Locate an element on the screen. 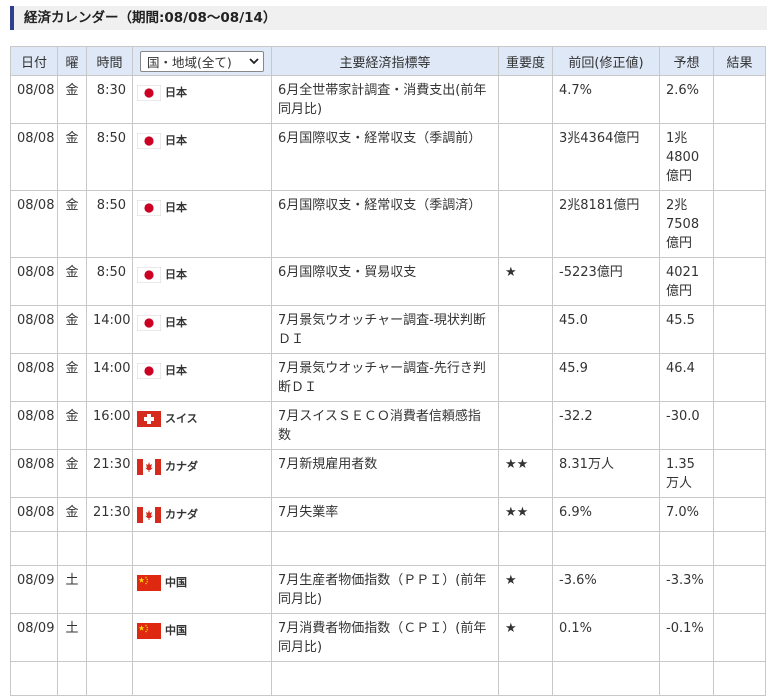  column-header-importance: 重要度 is located at coordinates (525, 61).